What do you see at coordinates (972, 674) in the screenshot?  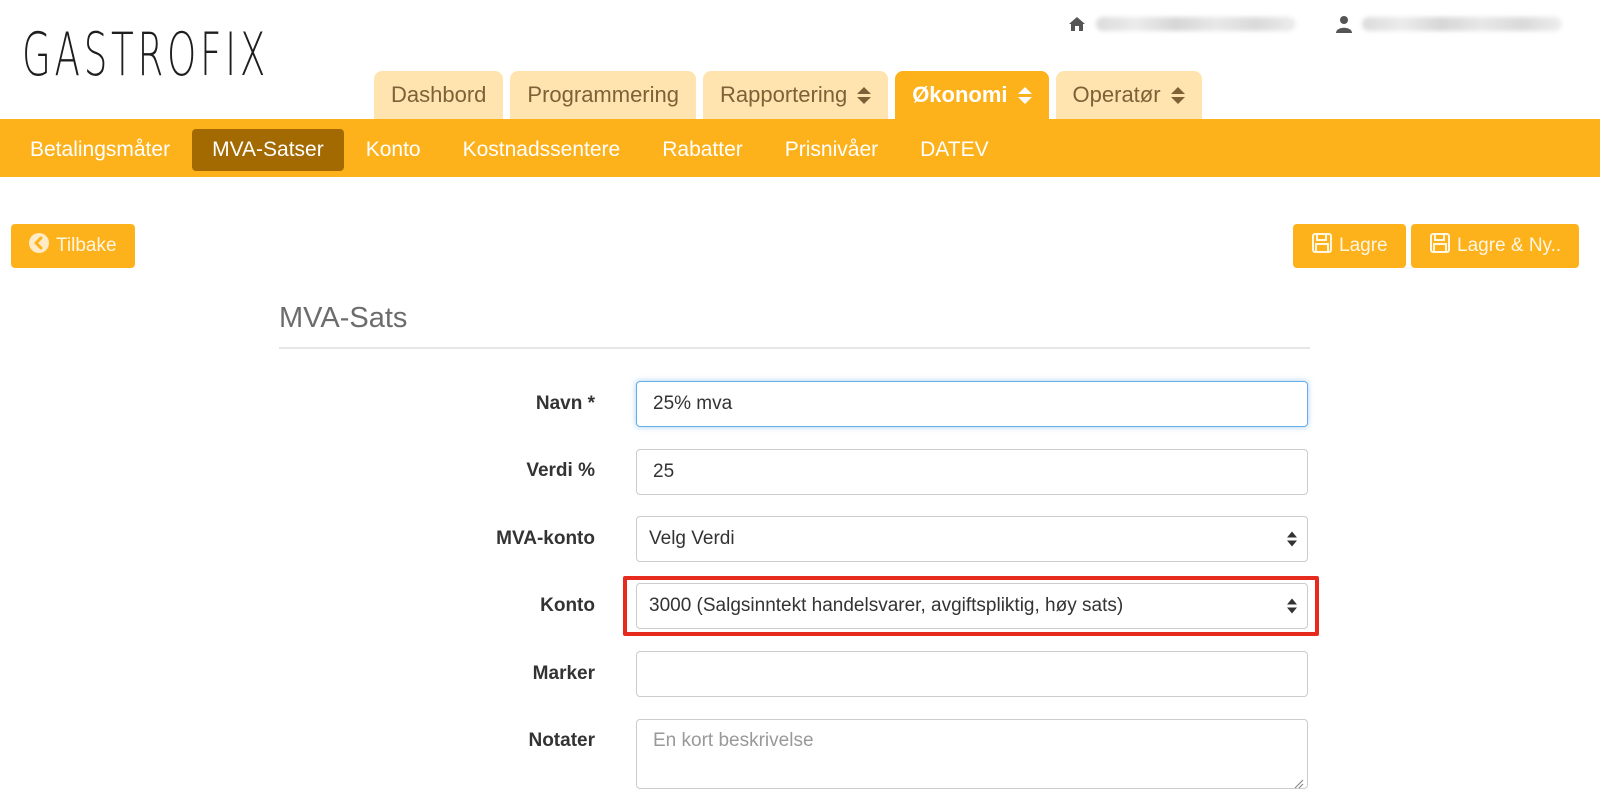 I see `marker-input` at bounding box center [972, 674].